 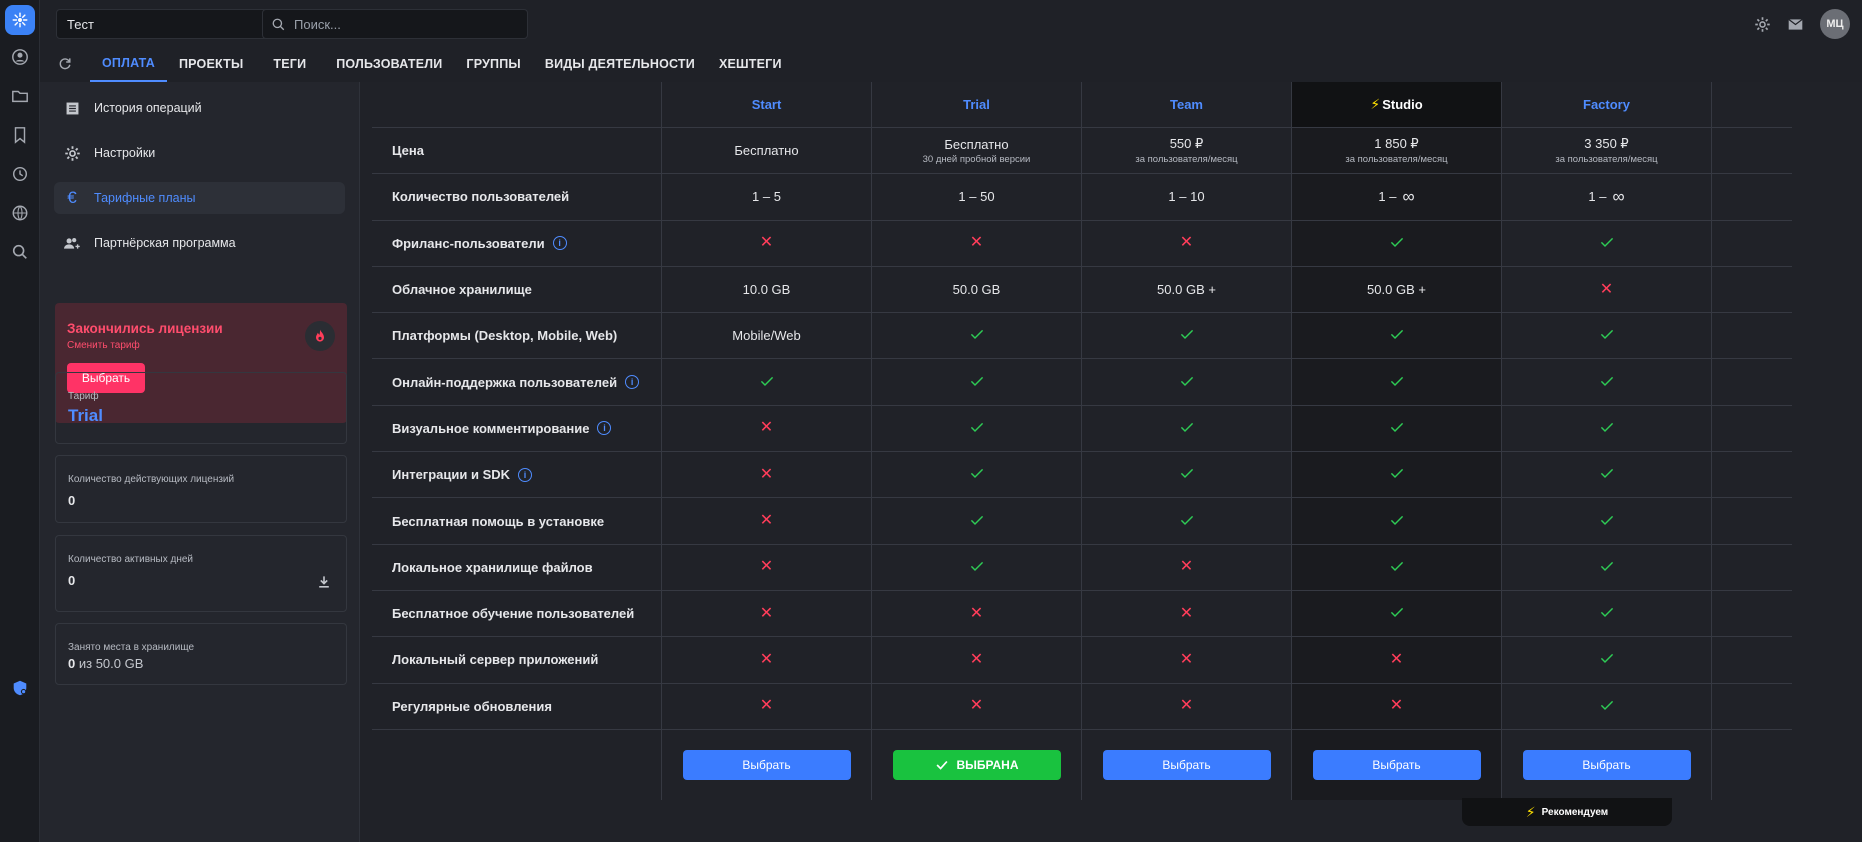 I want to click on list-icon, so click(x=72, y=108).